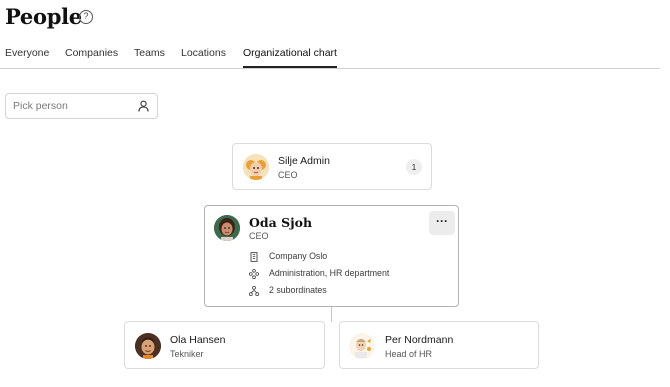 The width and height of the screenshot is (670, 387). What do you see at coordinates (298, 290) in the screenshot?
I see `subordinates-label: 2 subordinates` at bounding box center [298, 290].